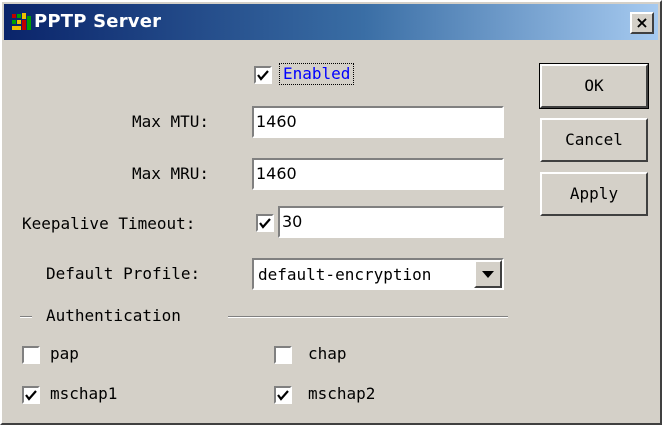 The width and height of the screenshot is (662, 425). I want to click on default-profile-value: default-encryption, so click(345, 274).